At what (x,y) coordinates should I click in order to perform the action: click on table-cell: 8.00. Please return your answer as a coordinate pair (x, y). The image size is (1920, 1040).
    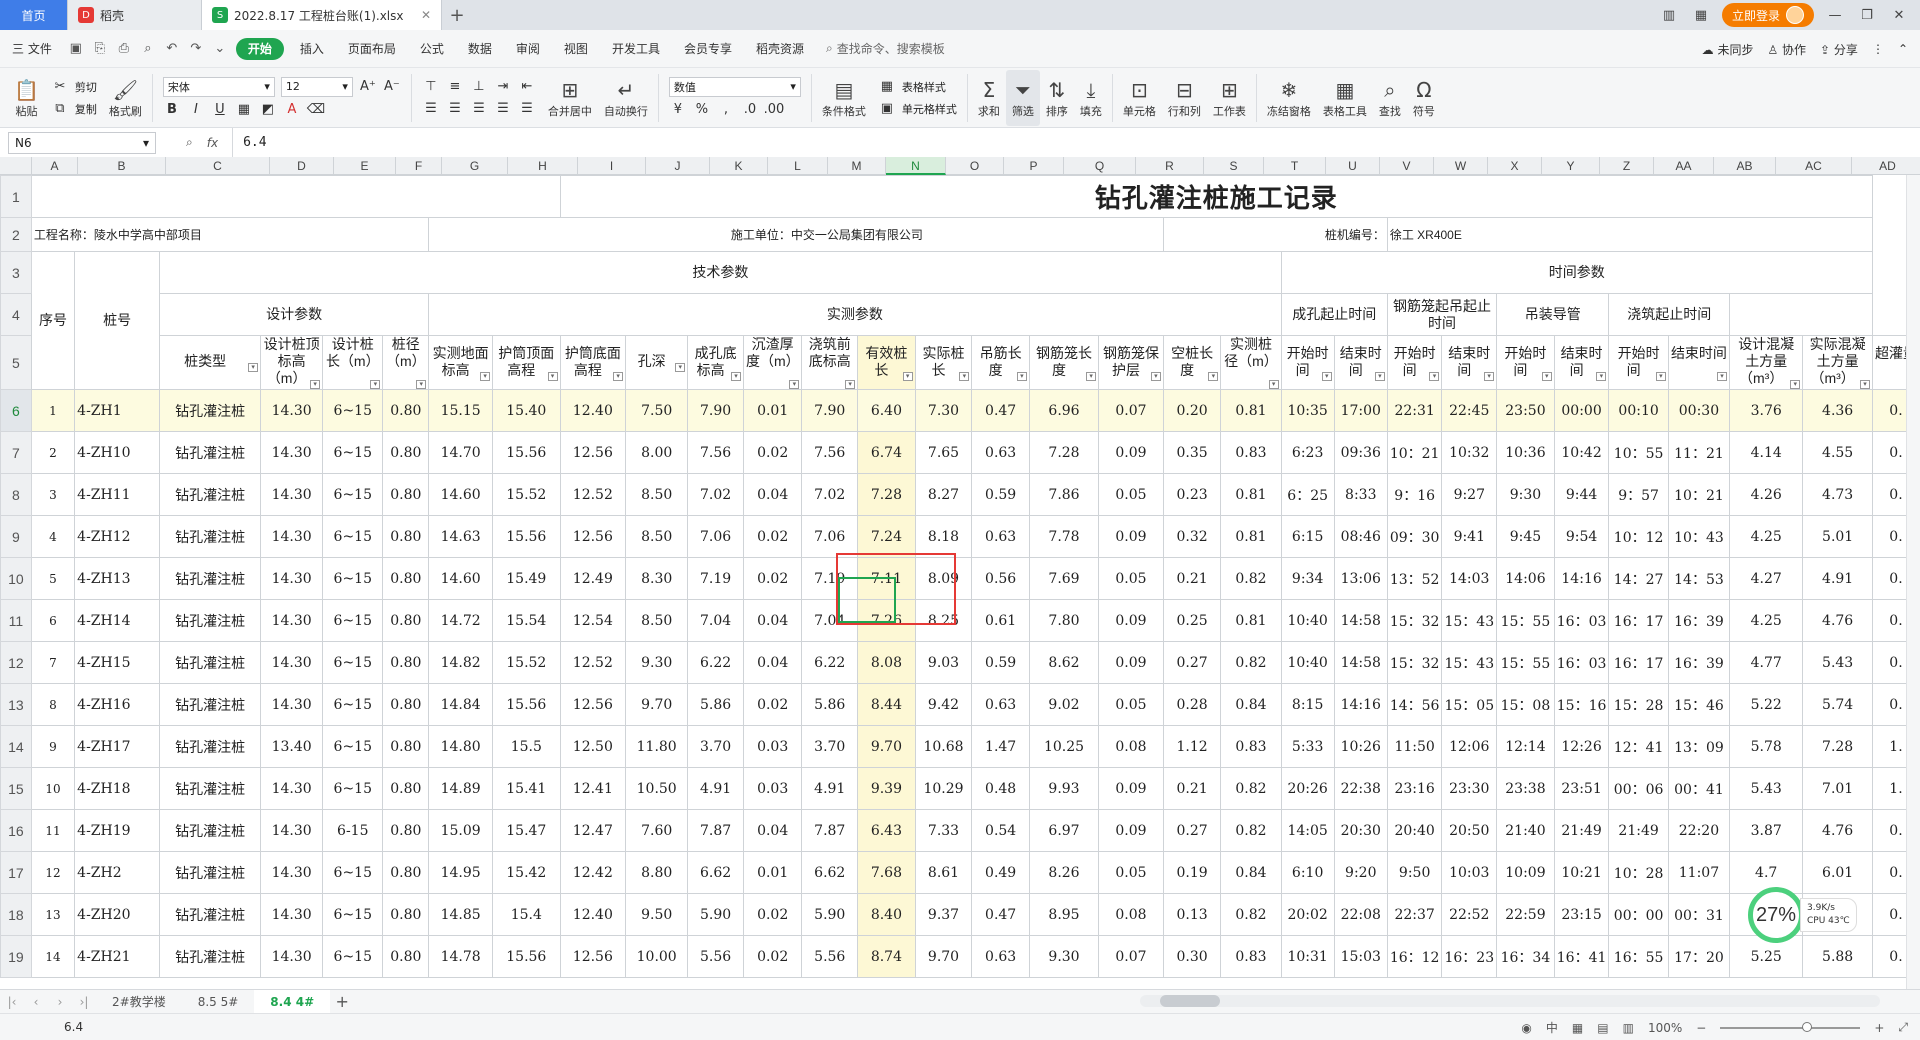
    Looking at the image, I should click on (657, 452).